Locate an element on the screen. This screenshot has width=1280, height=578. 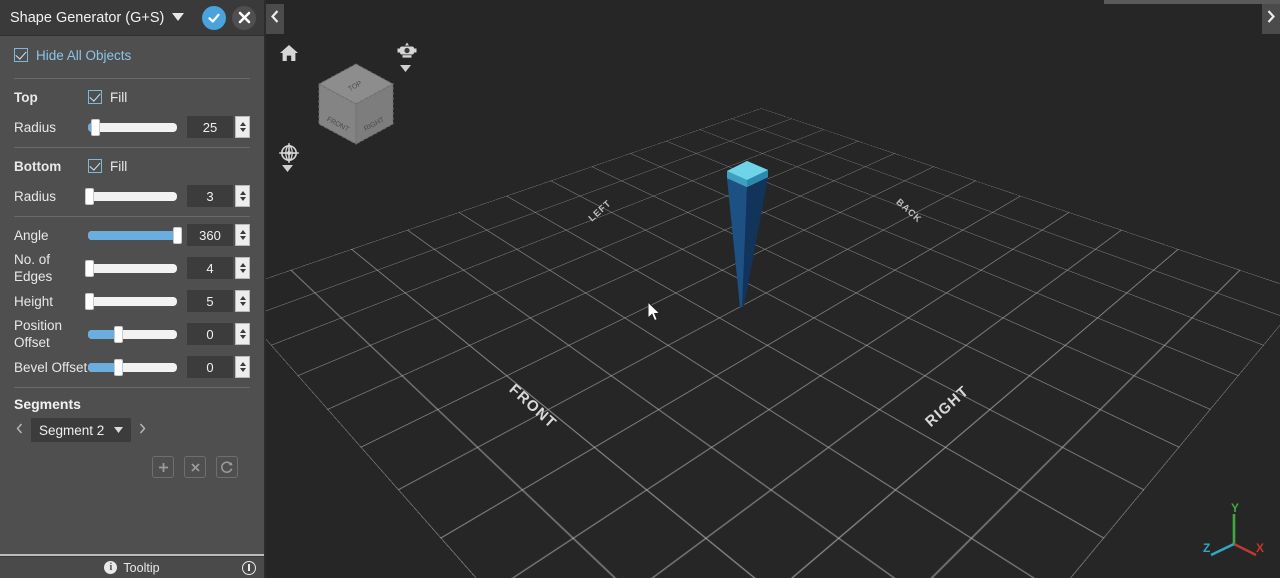
top-fill-label: Fill is located at coordinates (119, 97).